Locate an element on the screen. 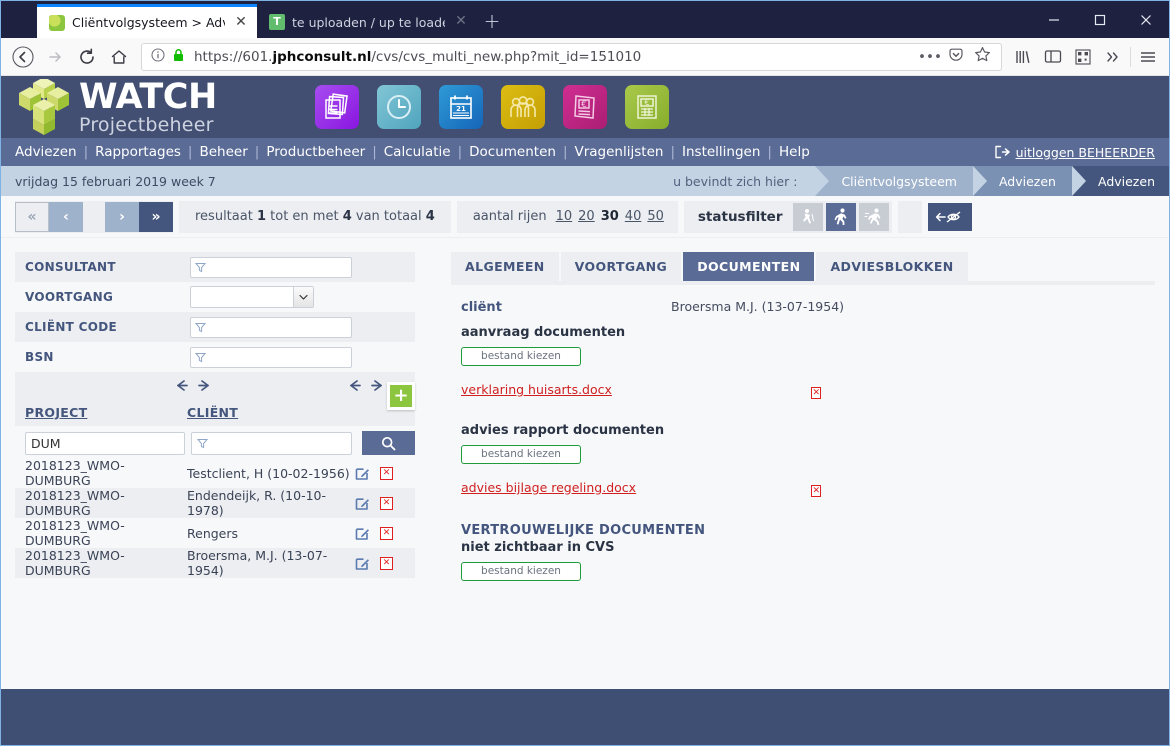 The height and width of the screenshot is (746, 1170). next-page-button: › is located at coordinates (122, 216).